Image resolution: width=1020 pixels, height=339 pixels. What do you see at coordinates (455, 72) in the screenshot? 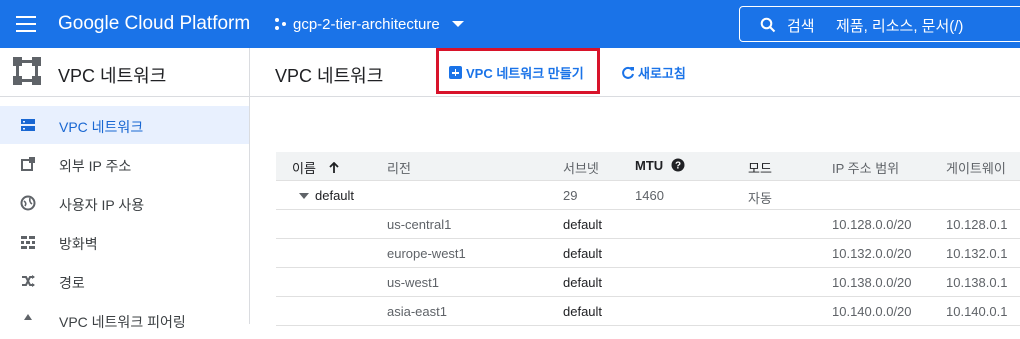
I see `add-icon` at bounding box center [455, 72].